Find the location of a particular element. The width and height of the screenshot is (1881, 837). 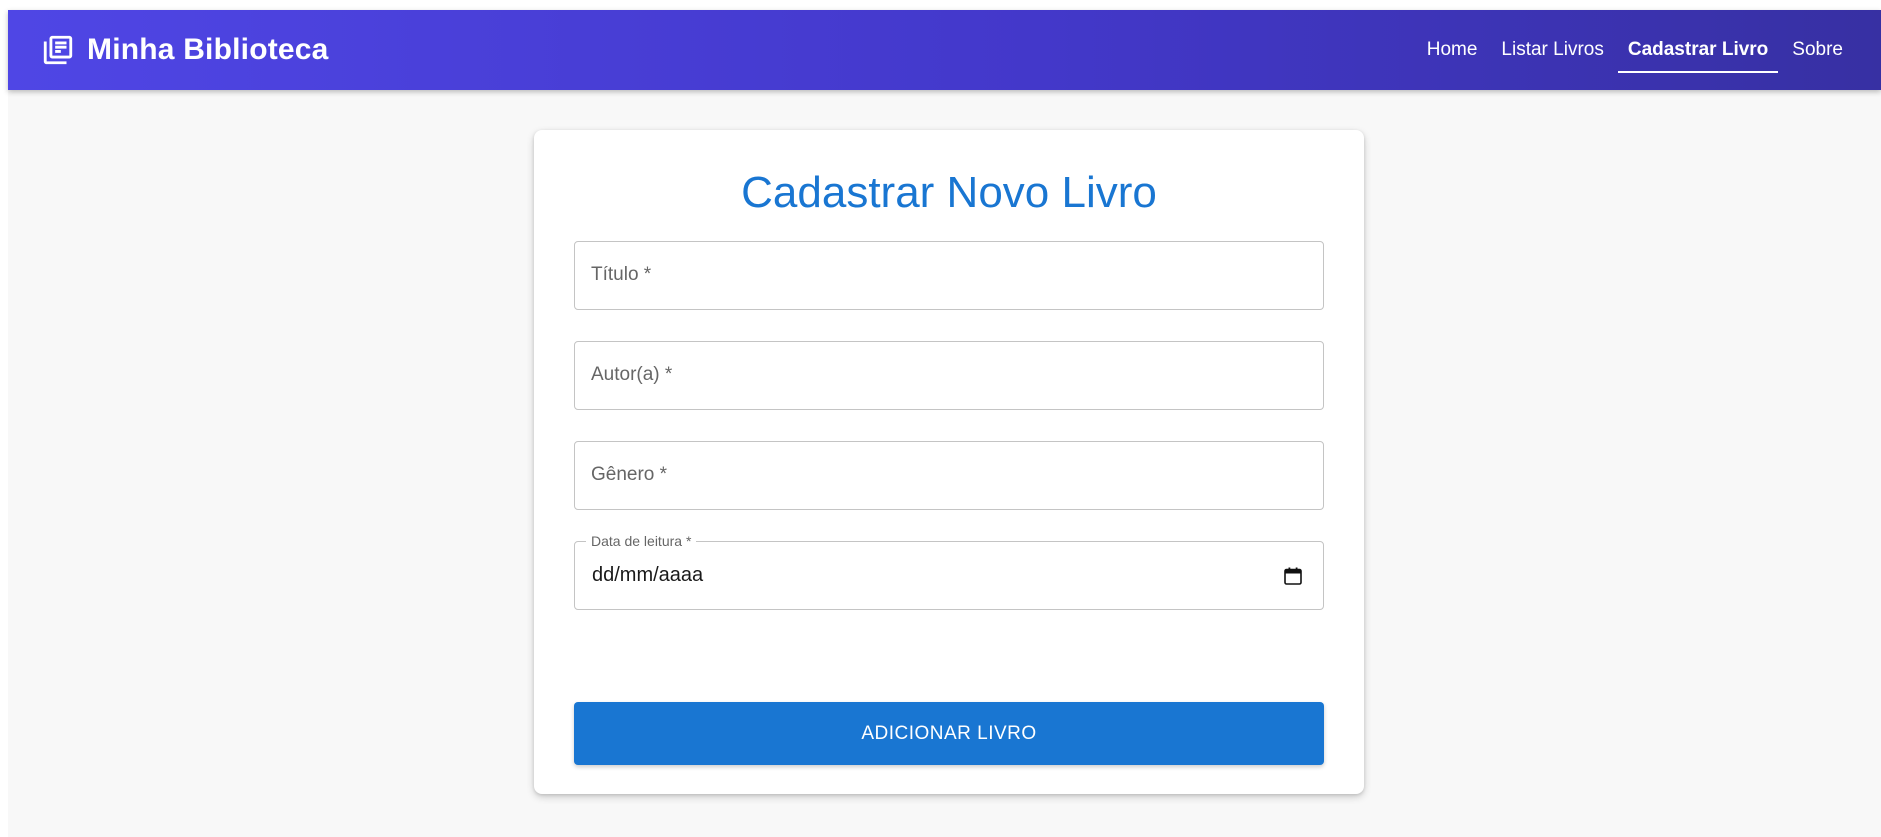

page-title: Cadastrar Novo Livro is located at coordinates (949, 192).